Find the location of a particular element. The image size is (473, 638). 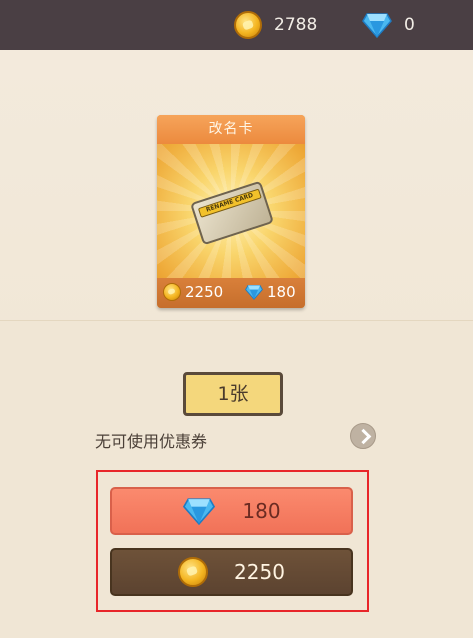

currency-bar: 2788 0 is located at coordinates (236, 25).